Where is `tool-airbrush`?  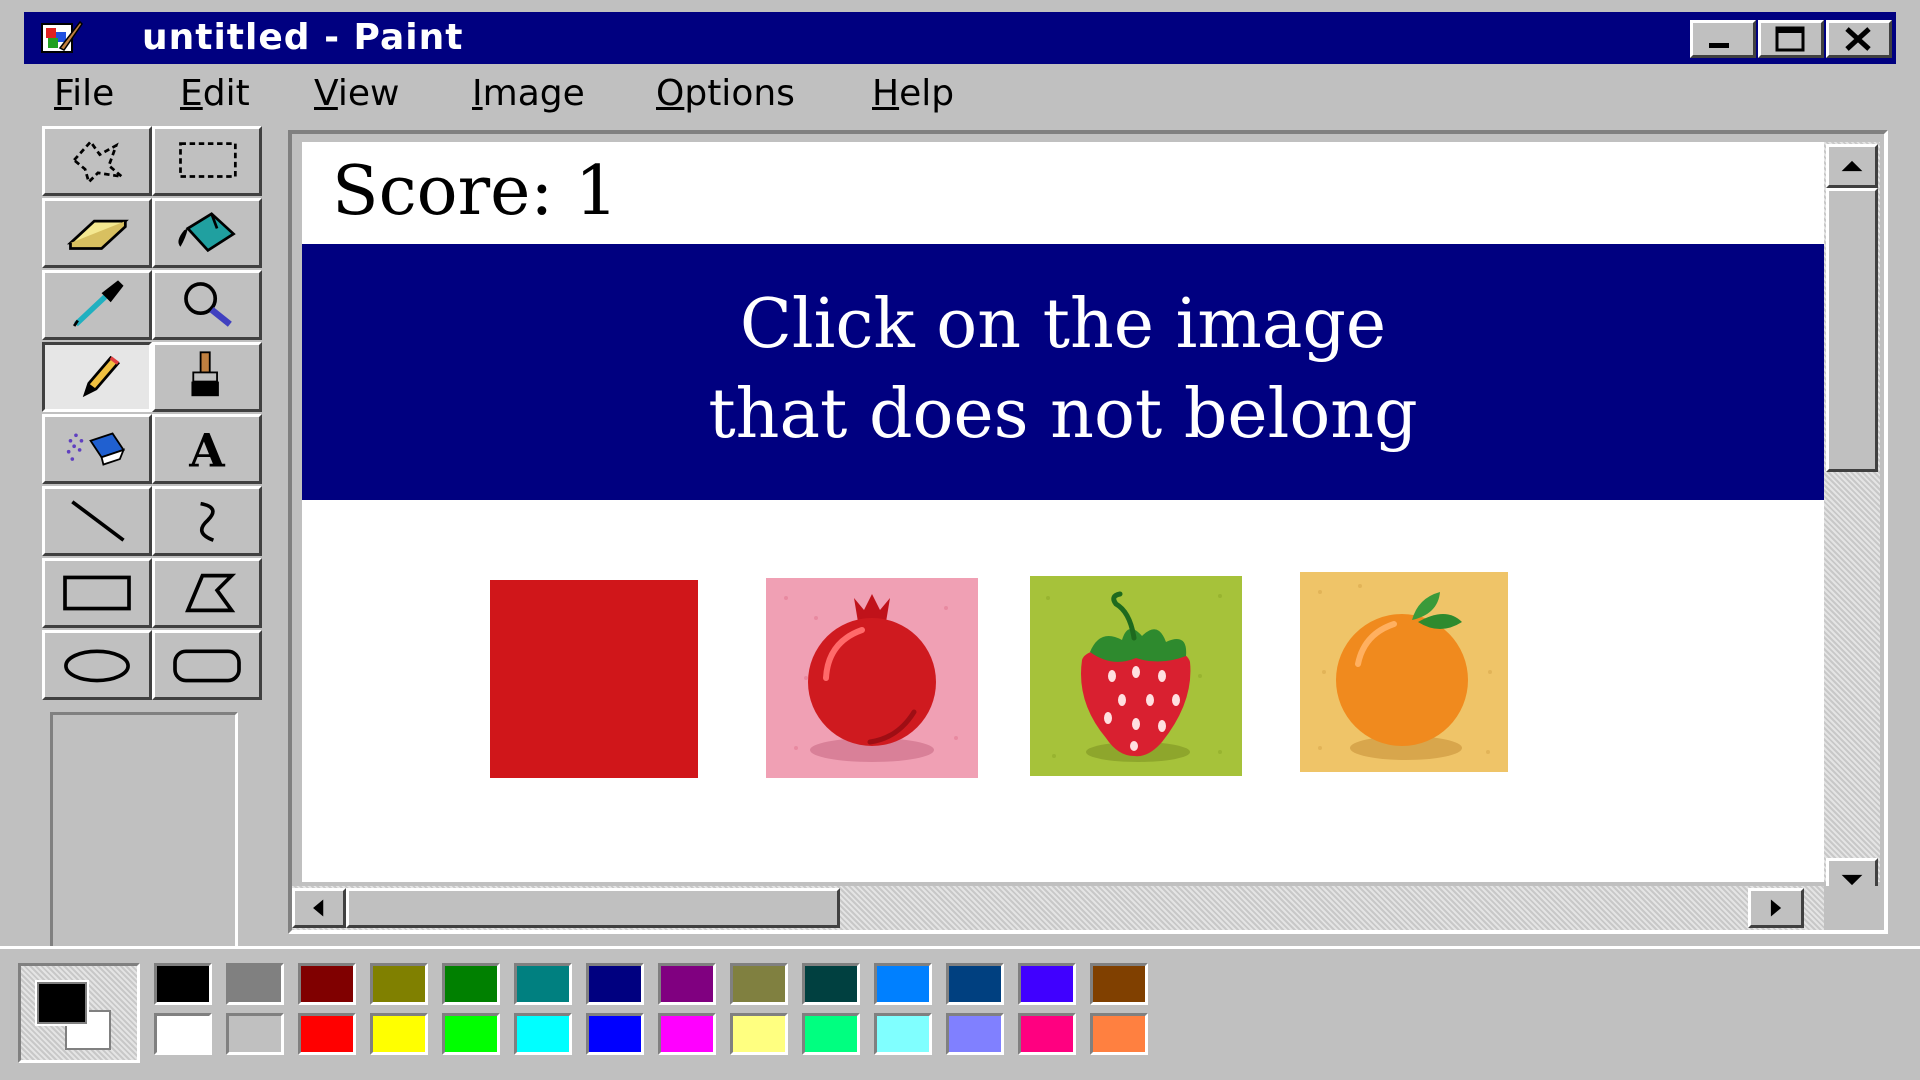
tool-airbrush is located at coordinates (97, 449).